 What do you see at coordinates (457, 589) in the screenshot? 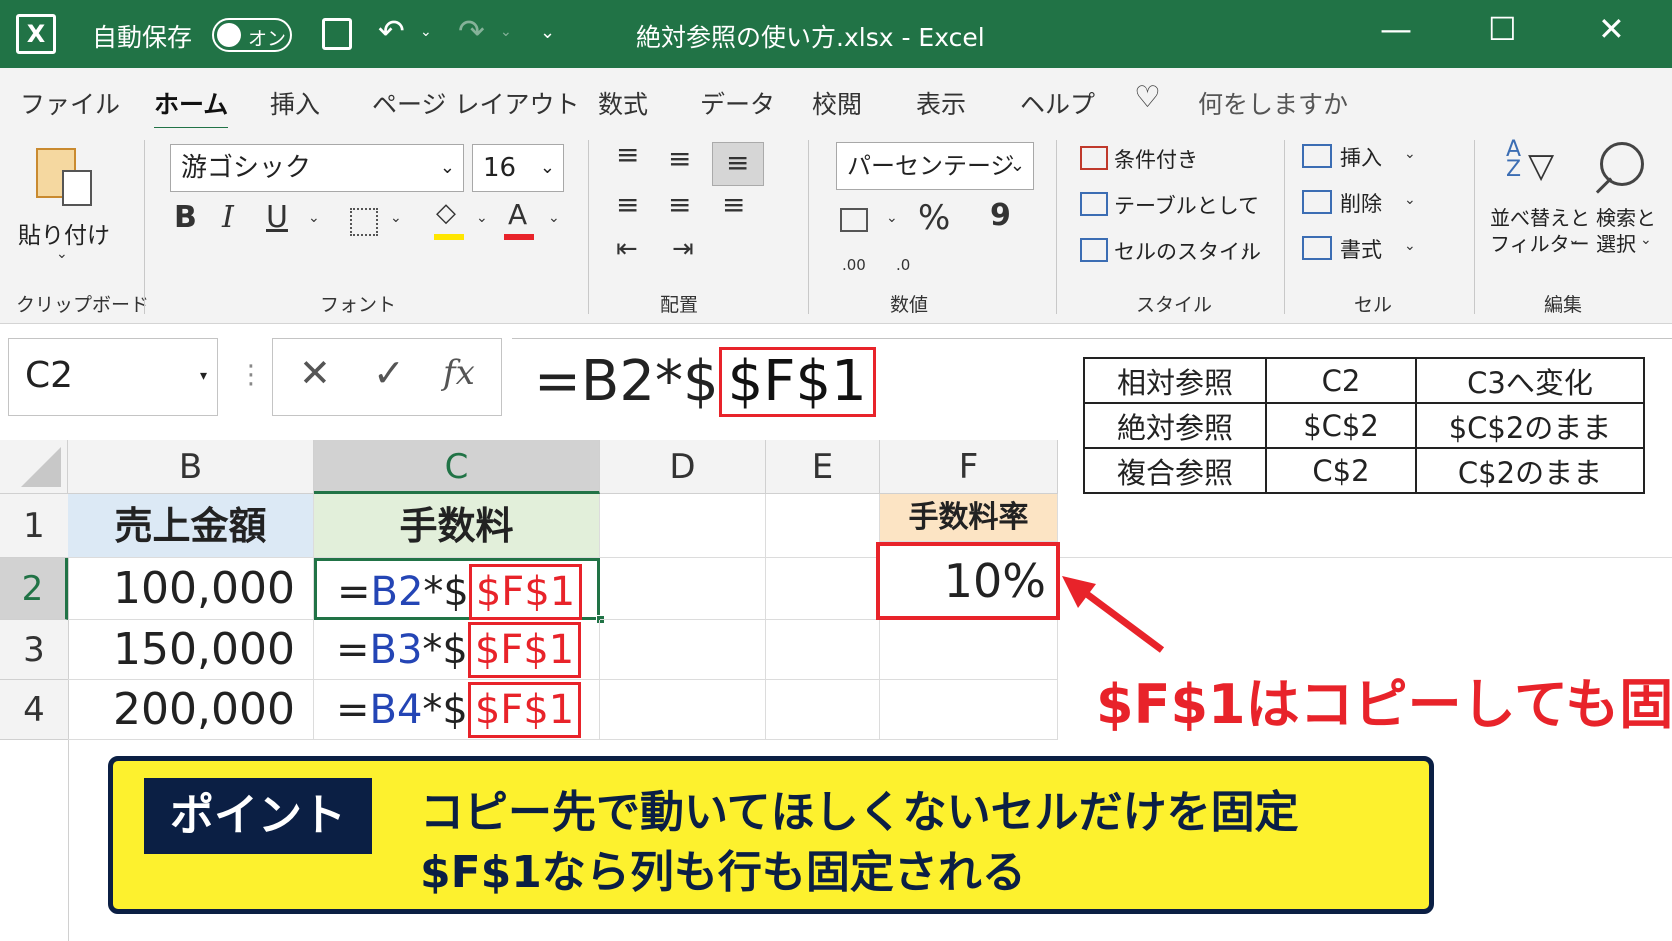
I see `cell-c2: =B2*$ $F$1` at bounding box center [457, 589].